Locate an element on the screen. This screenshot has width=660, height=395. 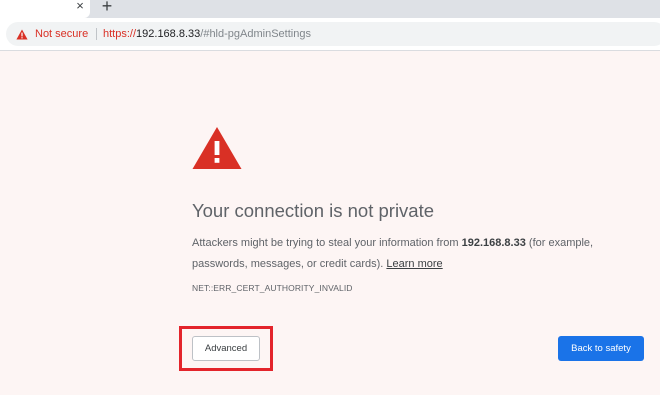
page-heading: Your connection is not private is located at coordinates (313, 210).